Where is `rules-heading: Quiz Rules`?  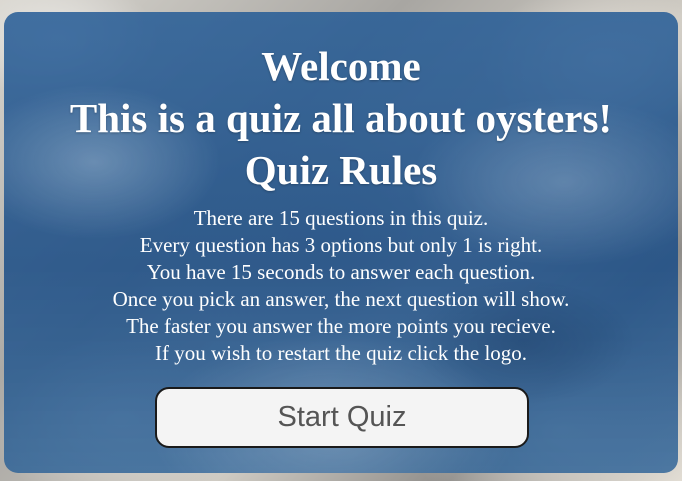 rules-heading: Quiz Rules is located at coordinates (341, 170).